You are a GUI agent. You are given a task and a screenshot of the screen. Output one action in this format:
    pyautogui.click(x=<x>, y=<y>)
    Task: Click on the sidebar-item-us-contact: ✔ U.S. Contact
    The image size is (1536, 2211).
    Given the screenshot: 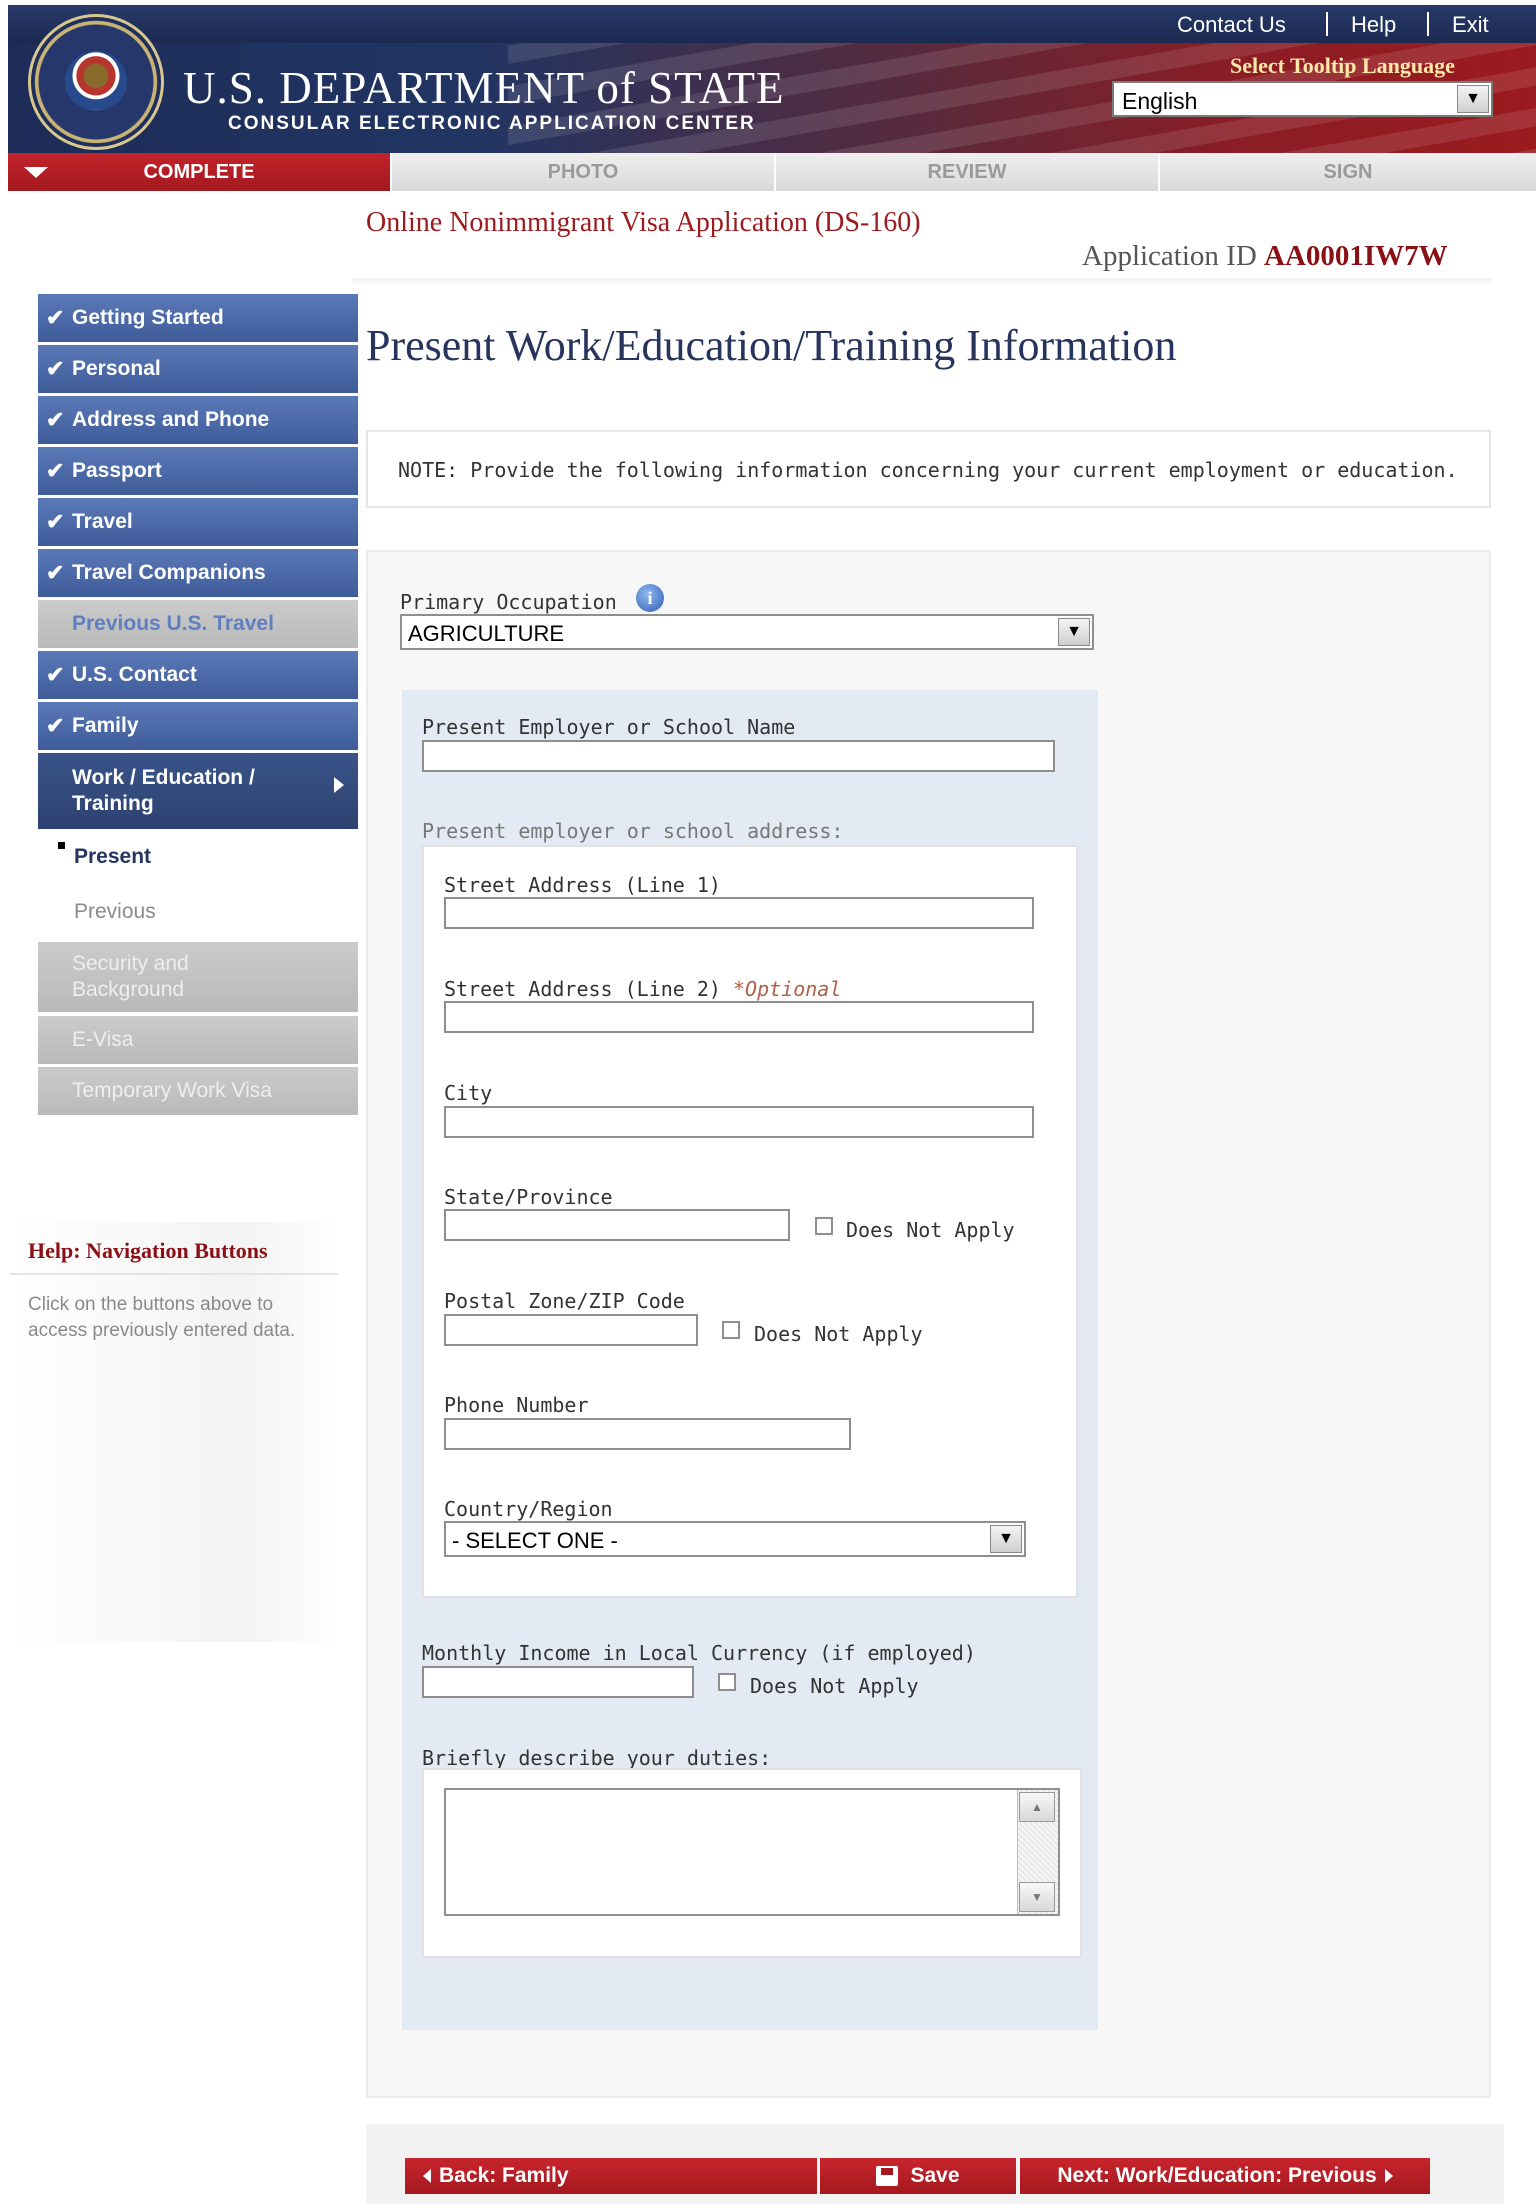 What is the action you would take?
    pyautogui.click(x=198, y=676)
    